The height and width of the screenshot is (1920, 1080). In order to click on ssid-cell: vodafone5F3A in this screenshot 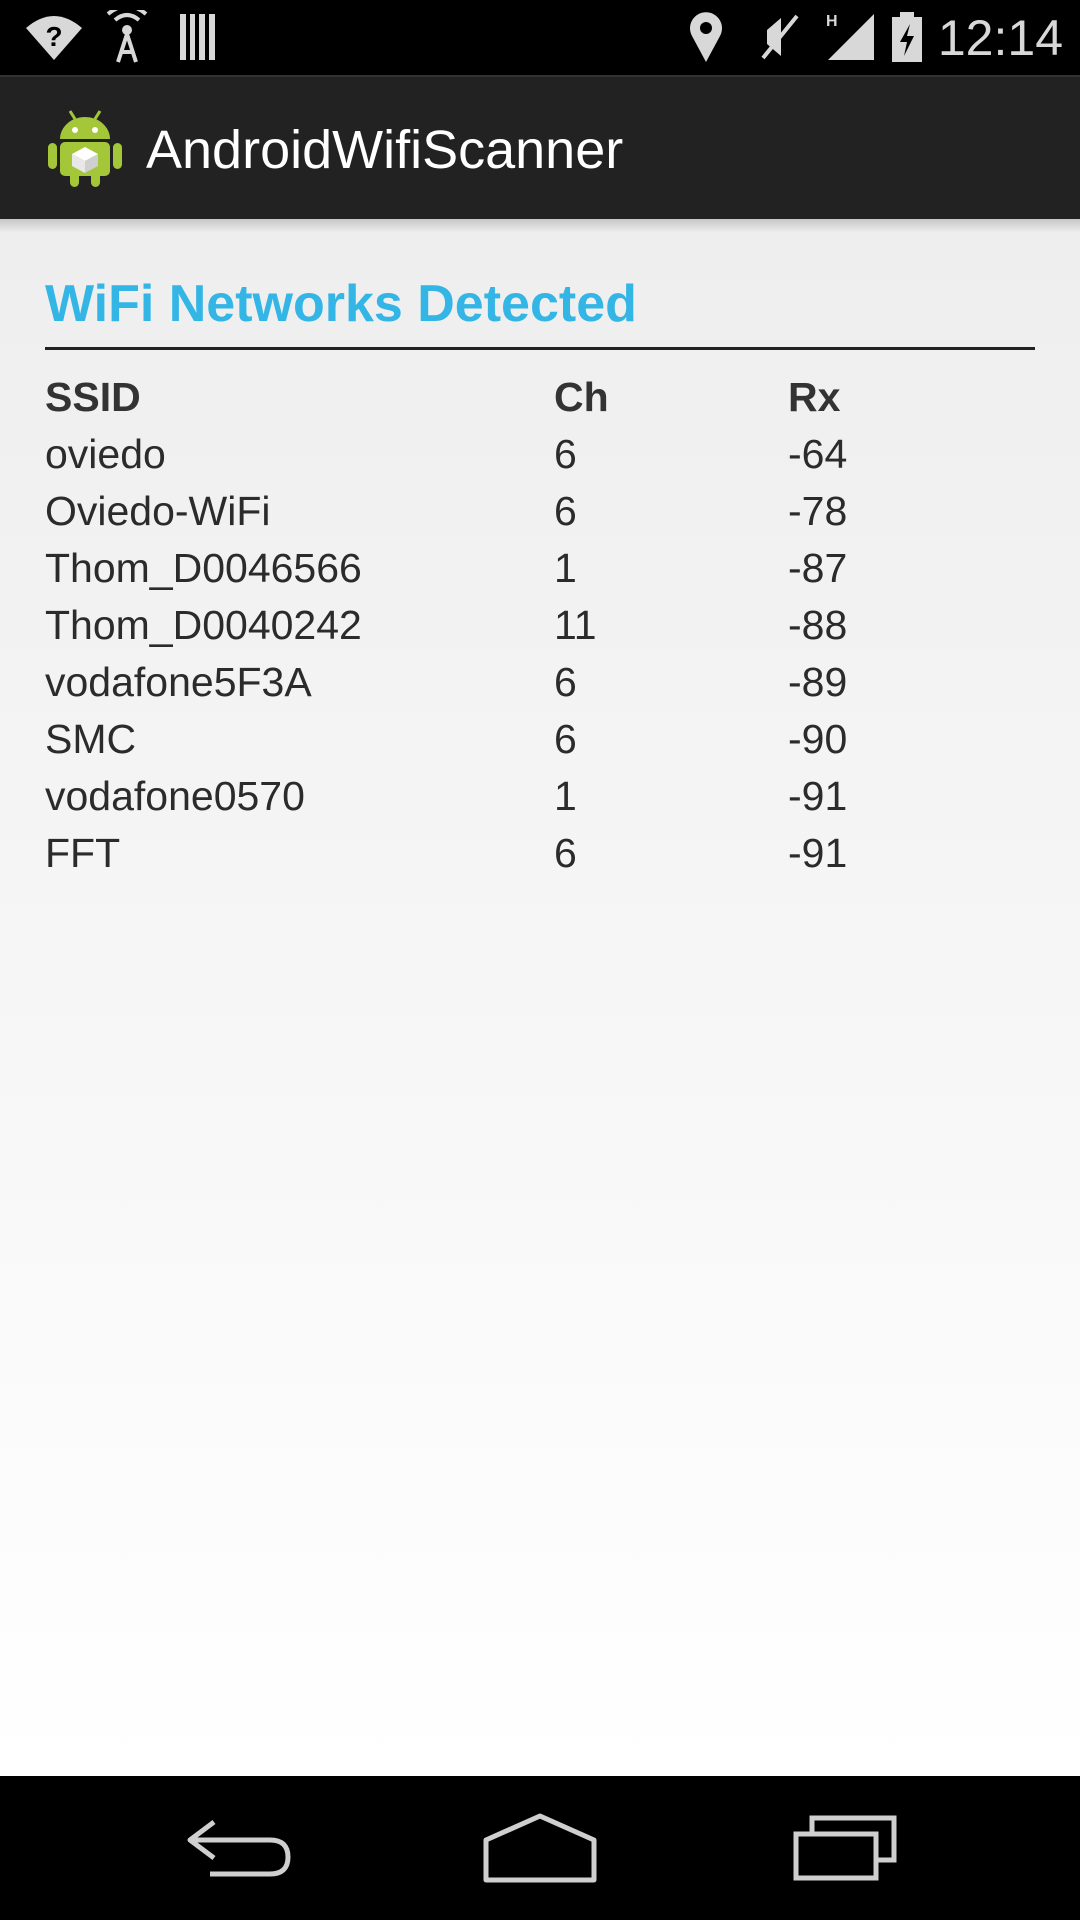, I will do `click(178, 682)`.